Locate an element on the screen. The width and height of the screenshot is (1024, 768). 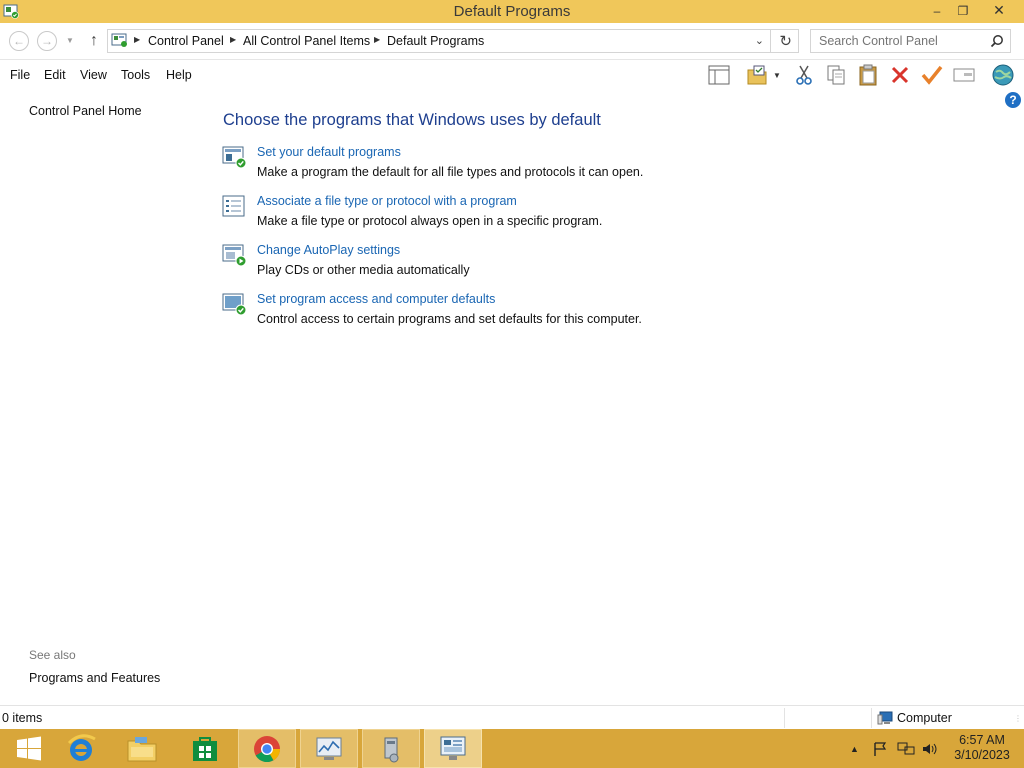
search-icon is located at coordinates (997, 41).